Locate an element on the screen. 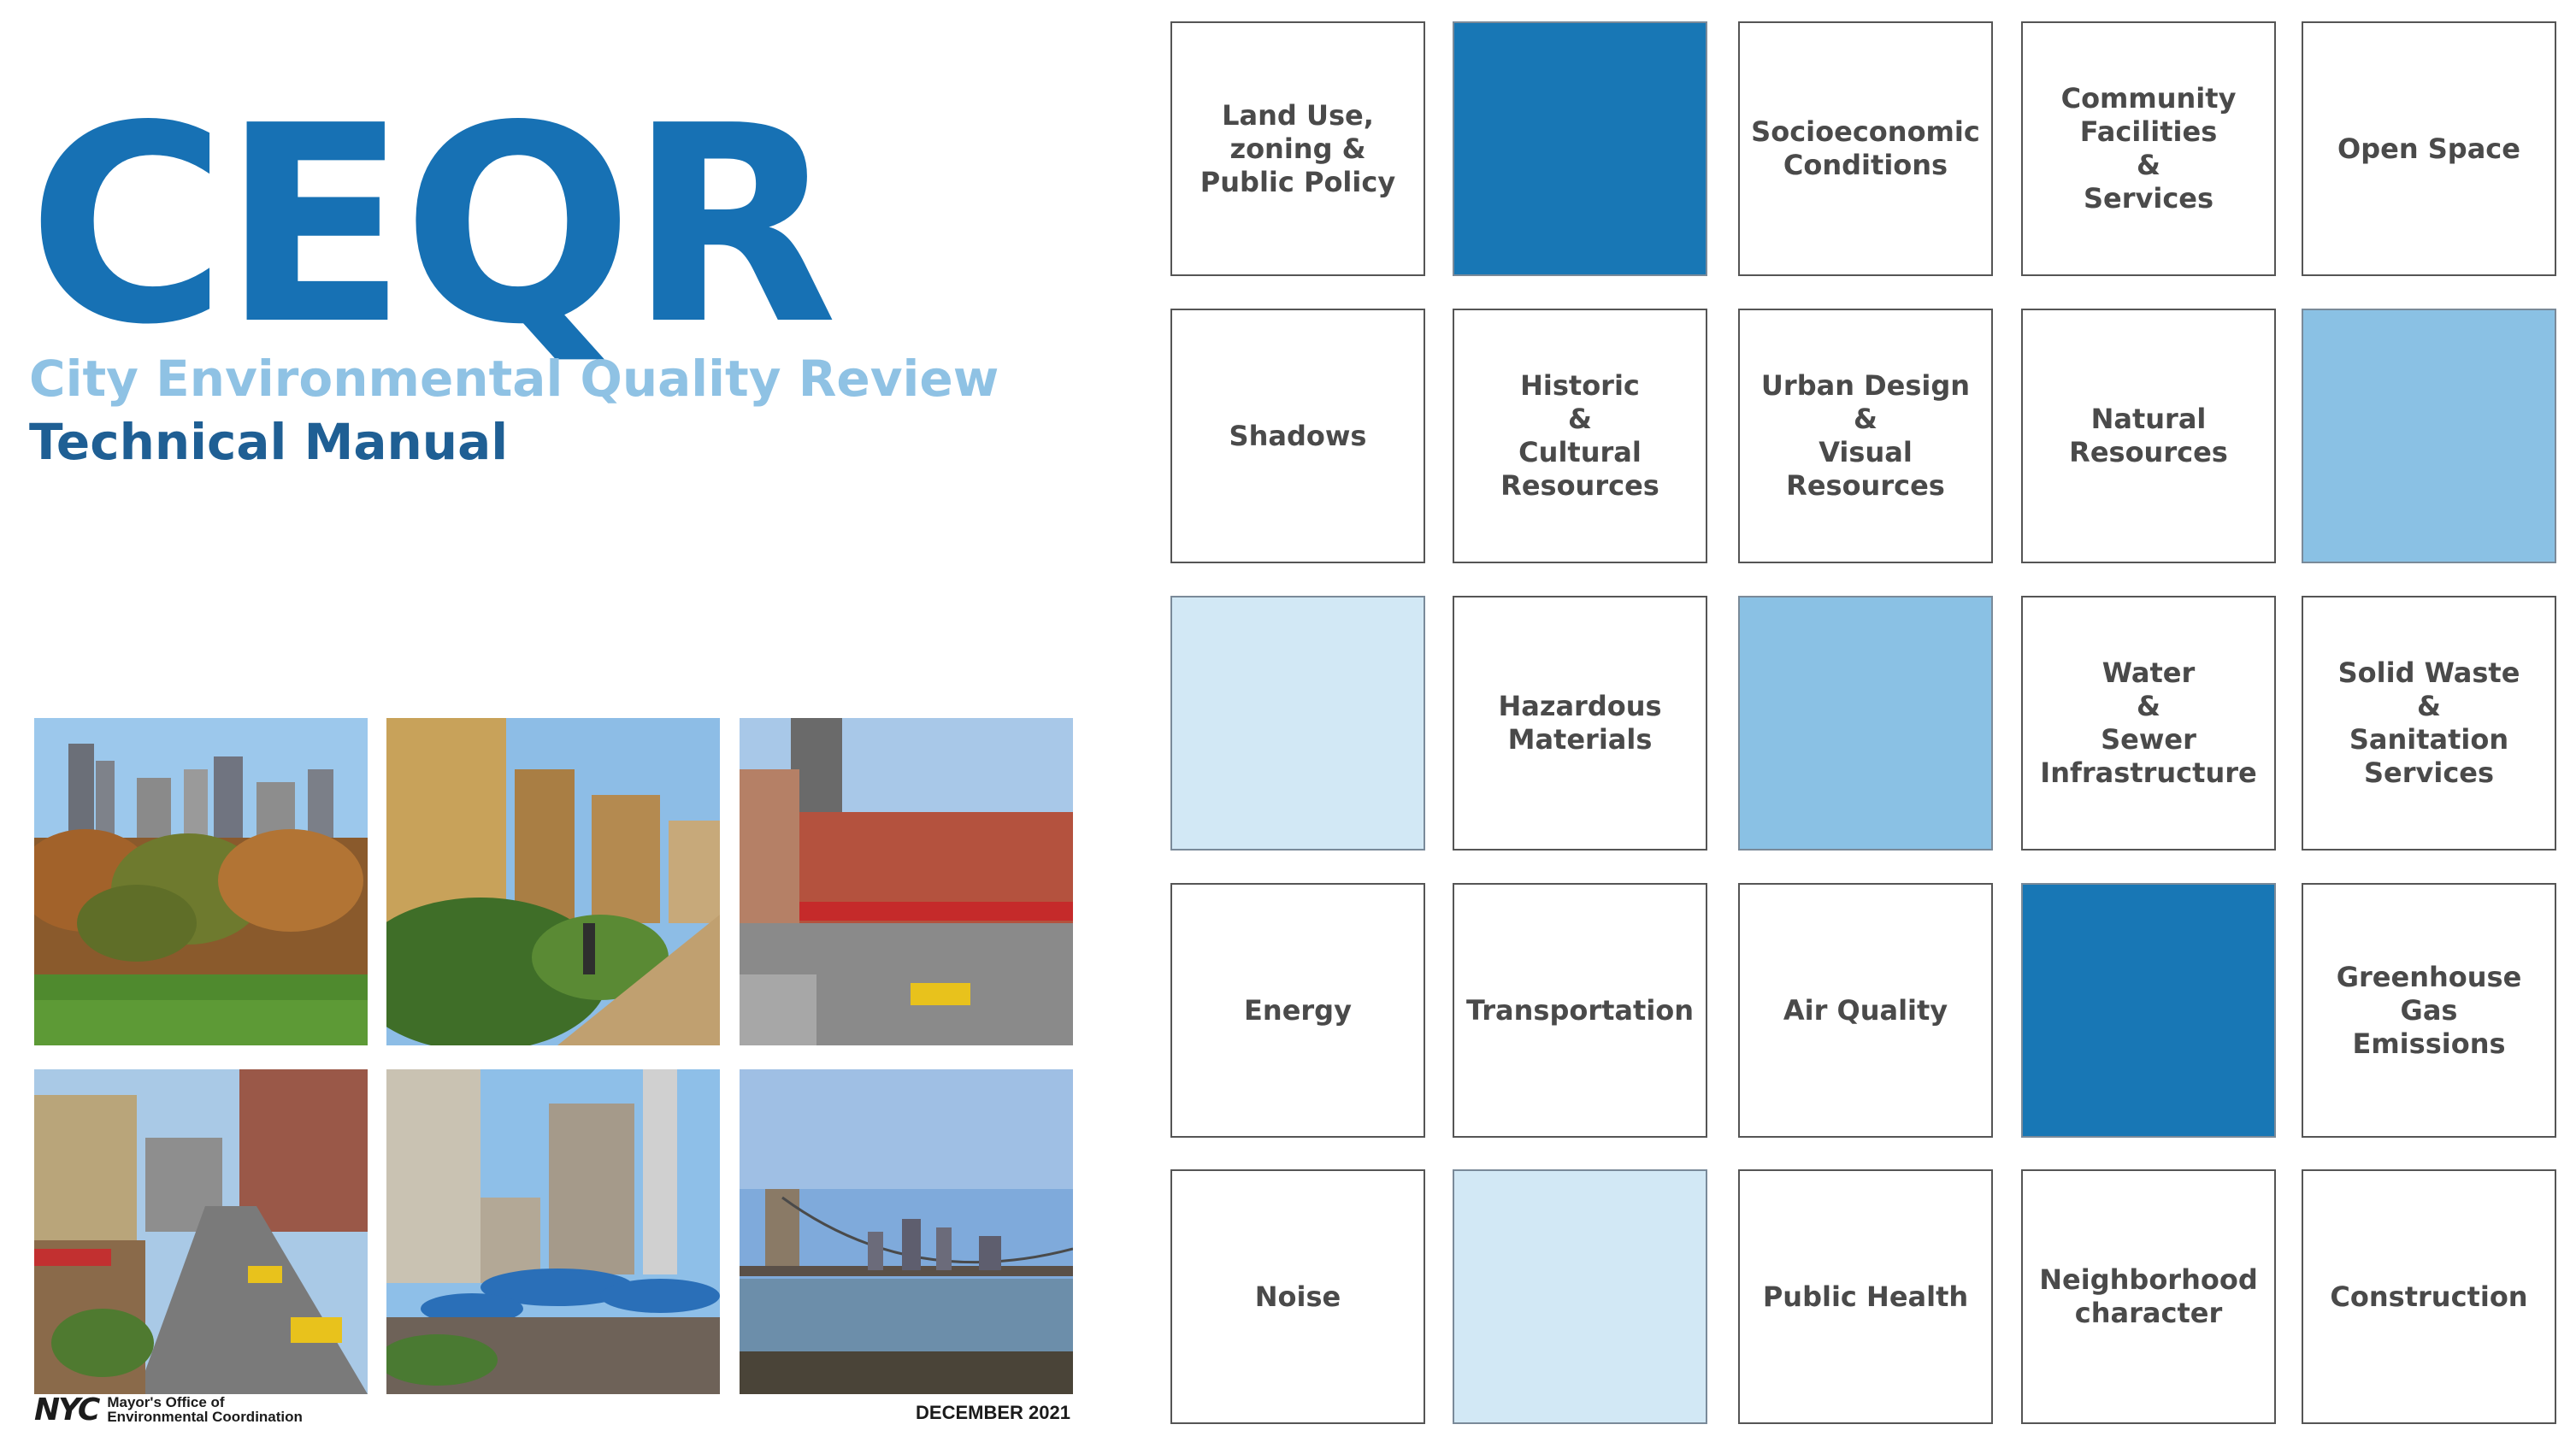 This screenshot has height=1448, width=2576. tile-label: Urban Design & Visual Resources is located at coordinates (1865, 435).